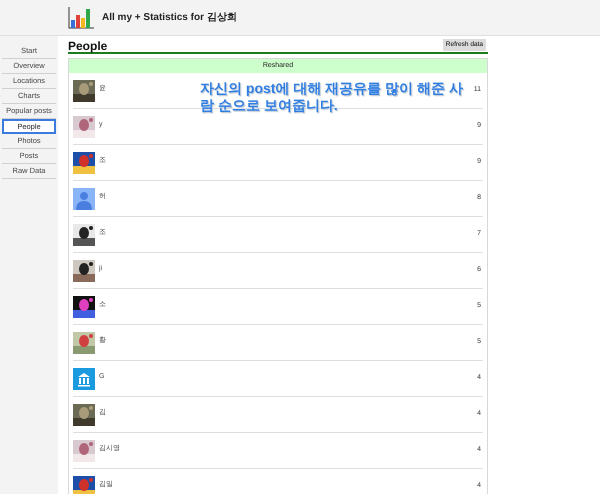 The image size is (600, 494). I want to click on app-title: All my + Statistics for 김상희, so click(169, 18).